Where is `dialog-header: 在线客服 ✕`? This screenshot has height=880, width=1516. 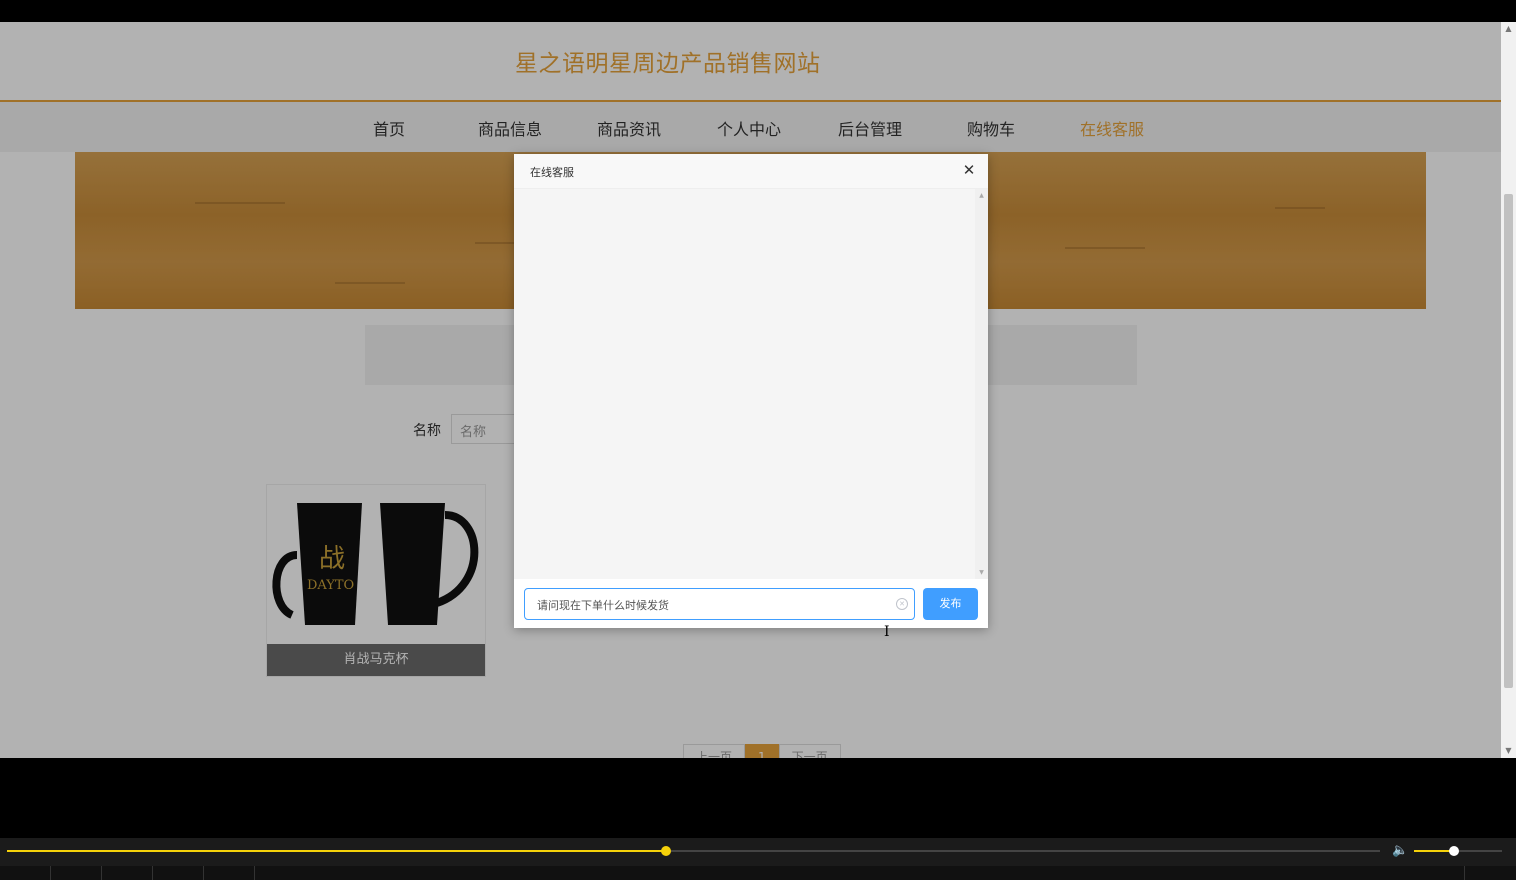
dialog-header: 在线客服 ✕ is located at coordinates (751, 171).